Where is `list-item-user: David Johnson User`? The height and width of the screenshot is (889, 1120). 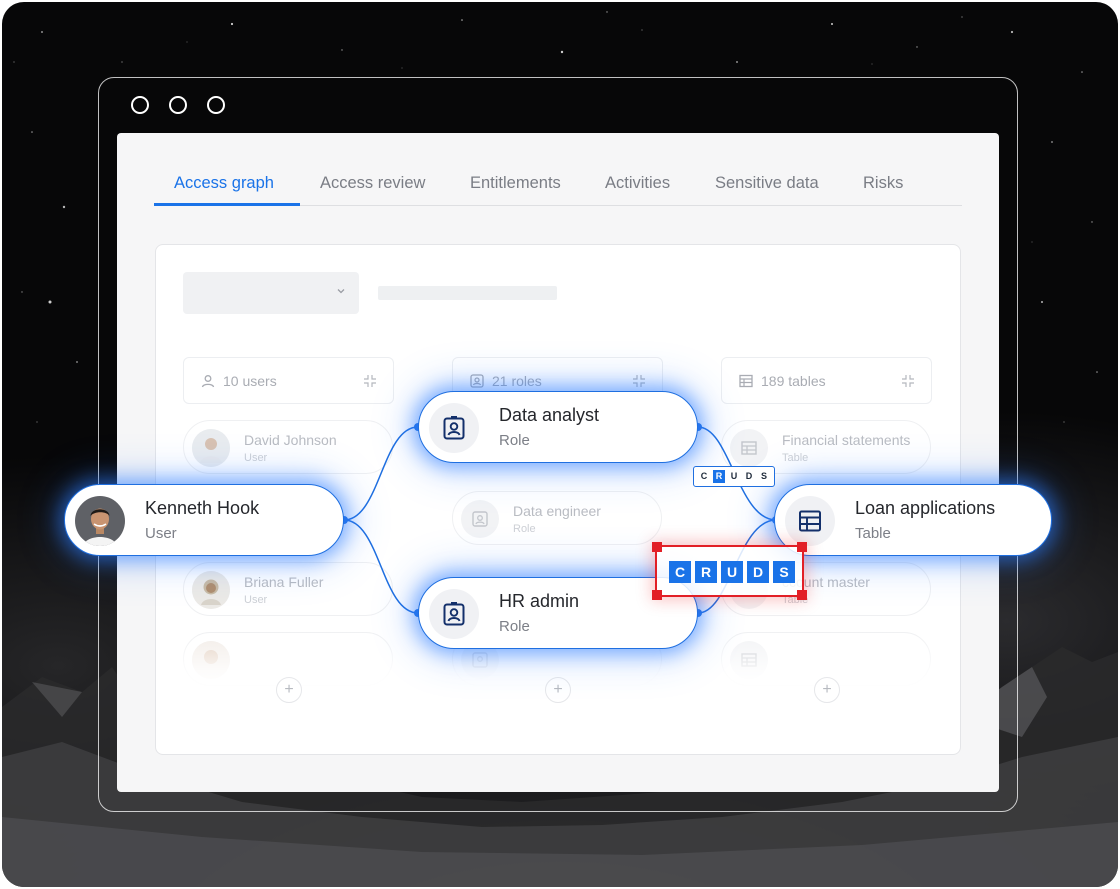
list-item-user: David Johnson User is located at coordinates (288, 447).